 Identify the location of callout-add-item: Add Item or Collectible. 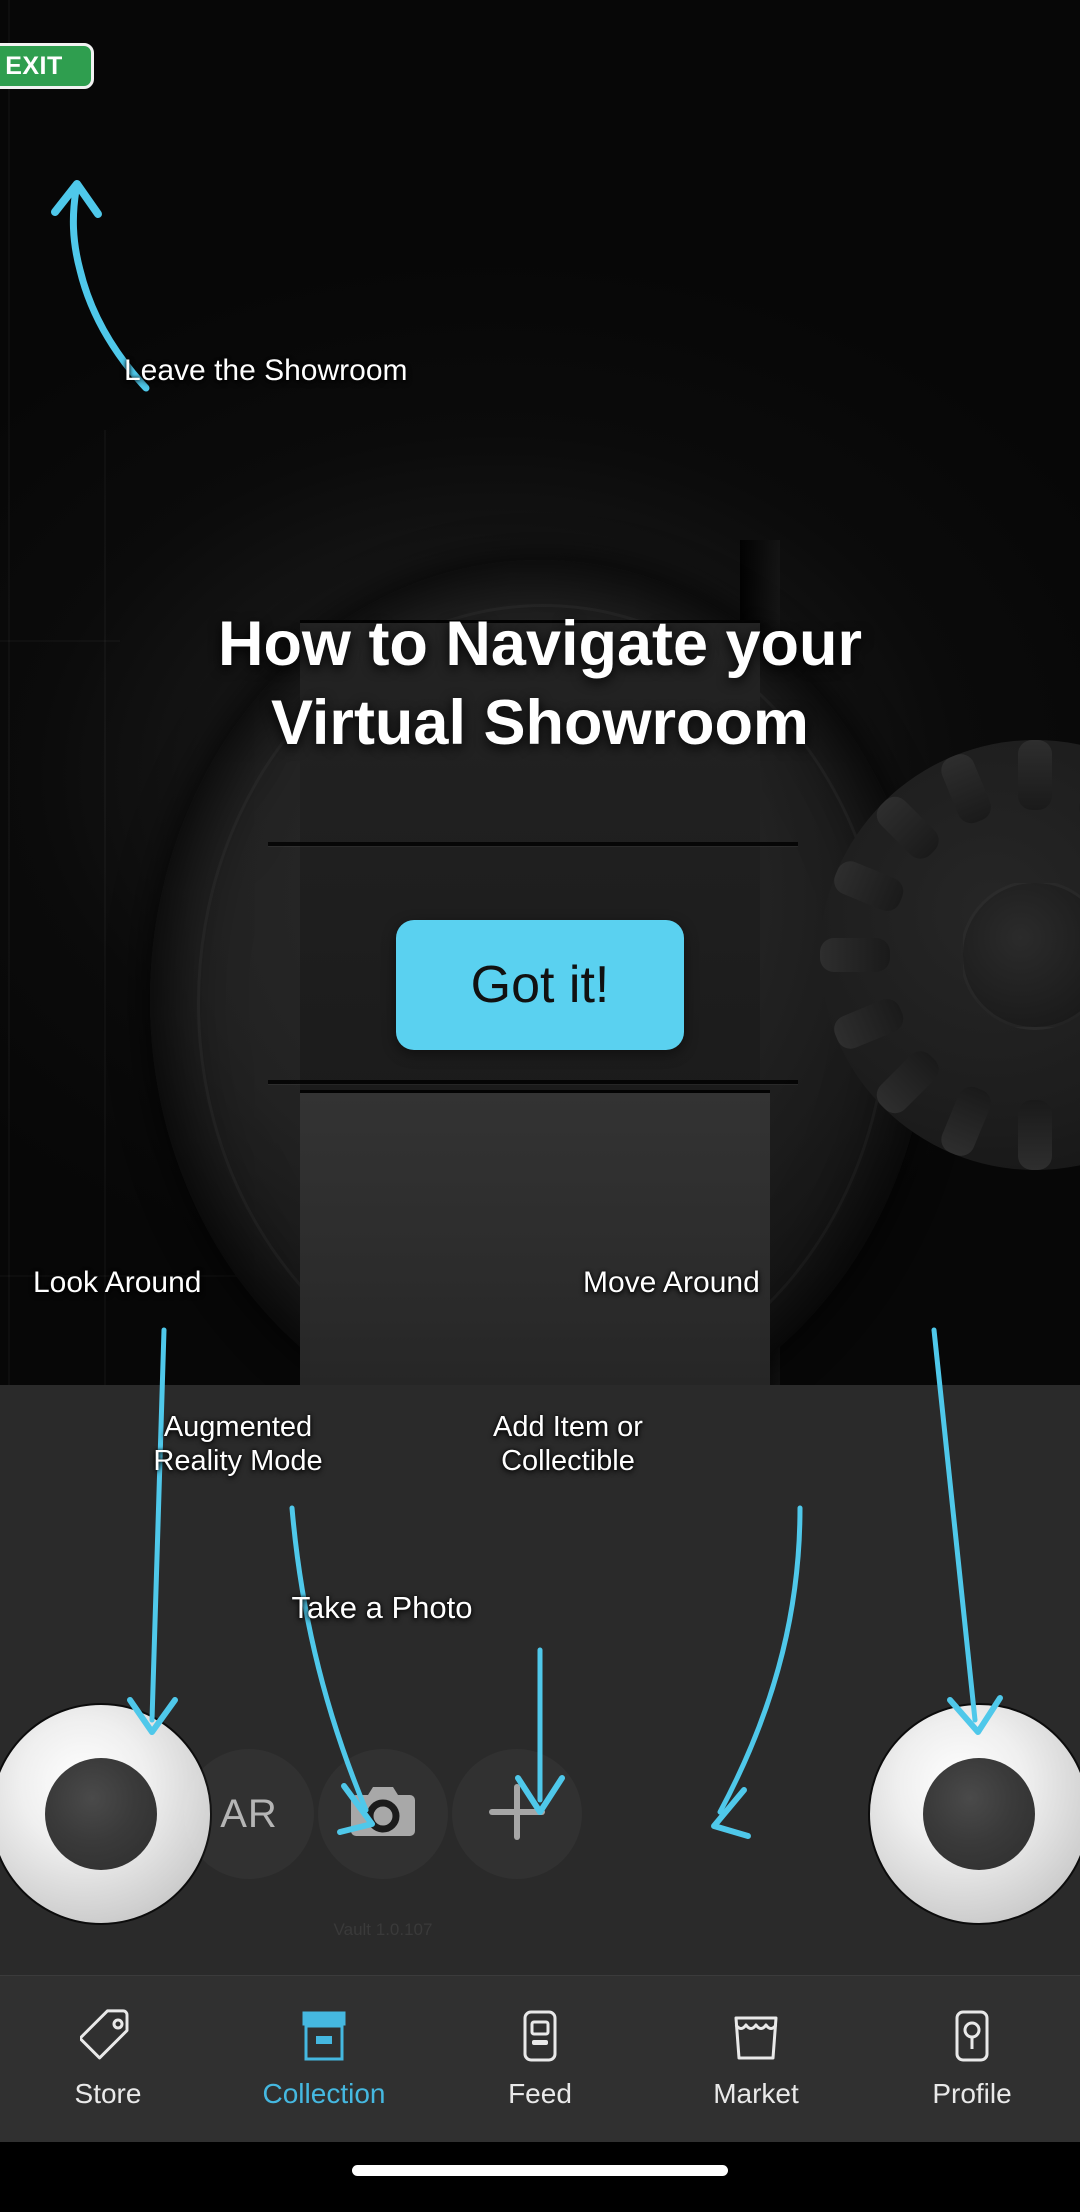
(568, 1444).